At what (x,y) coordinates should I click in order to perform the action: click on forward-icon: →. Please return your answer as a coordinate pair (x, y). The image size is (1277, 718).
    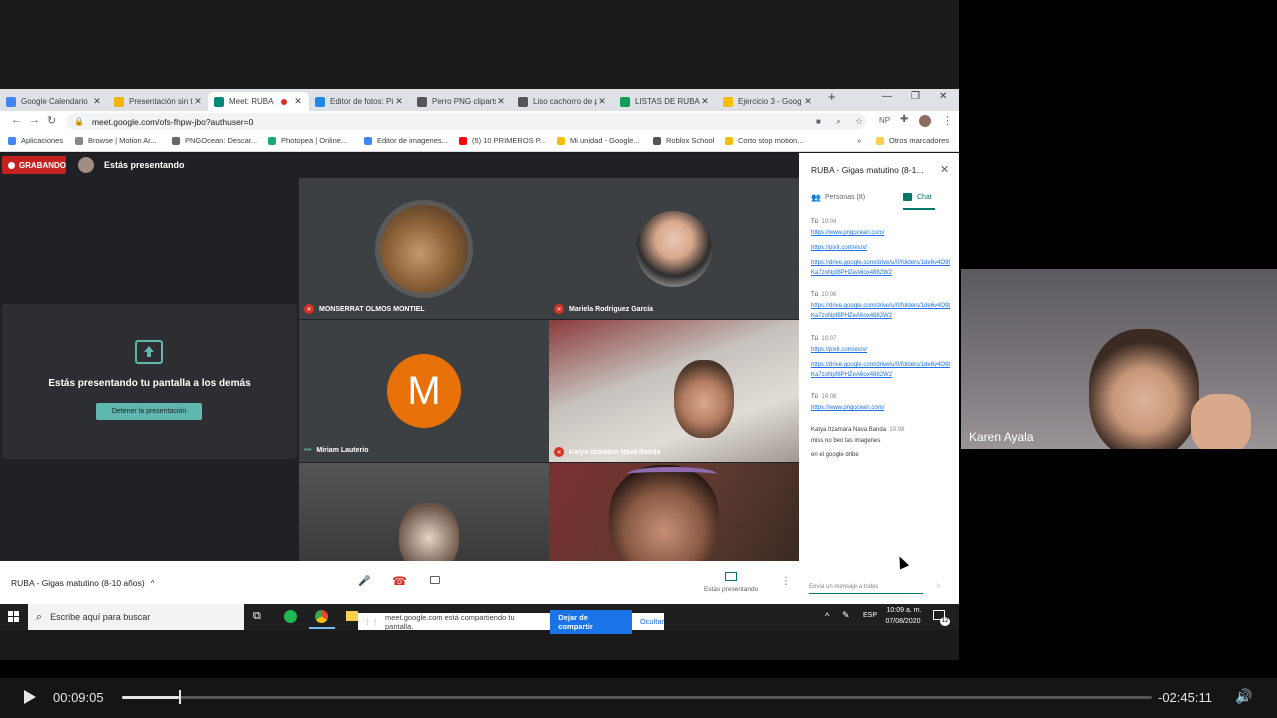
    Looking at the image, I should click on (34, 120).